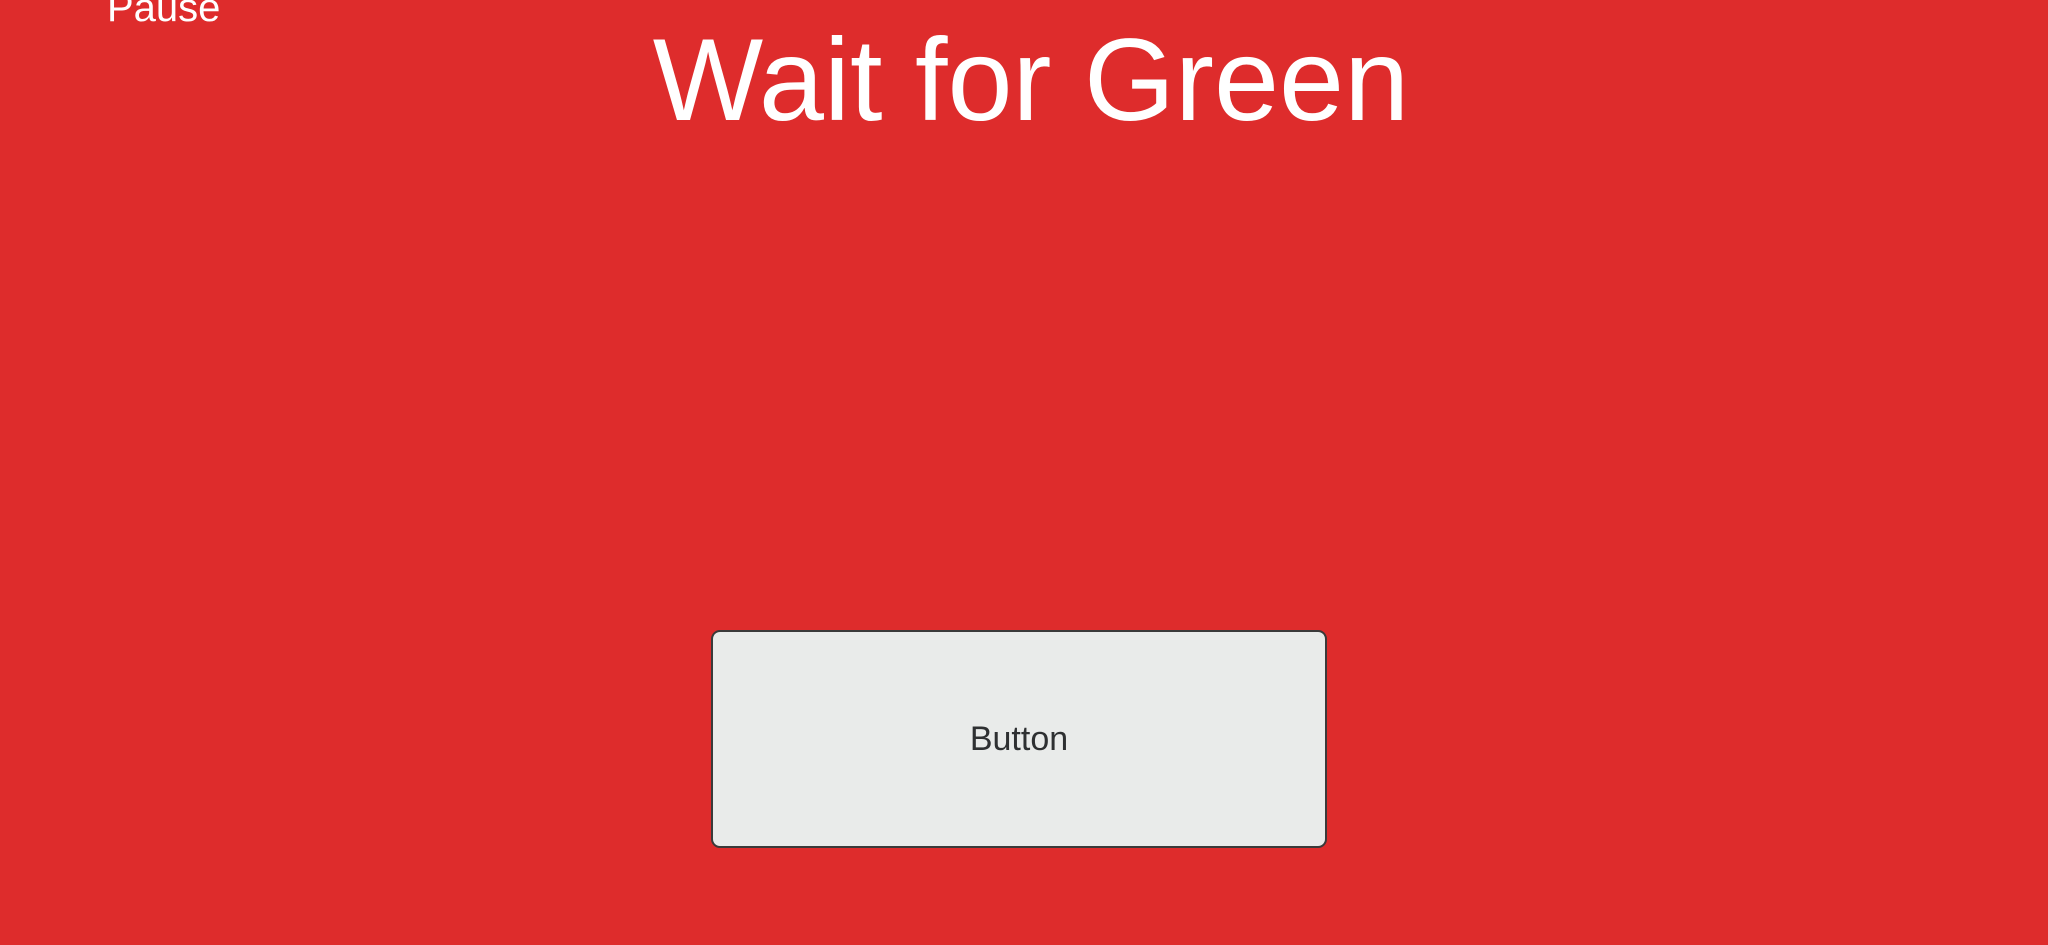 This screenshot has height=945, width=2048. What do you see at coordinates (1031, 79) in the screenshot?
I see `game-status-title: Wait for Green` at bounding box center [1031, 79].